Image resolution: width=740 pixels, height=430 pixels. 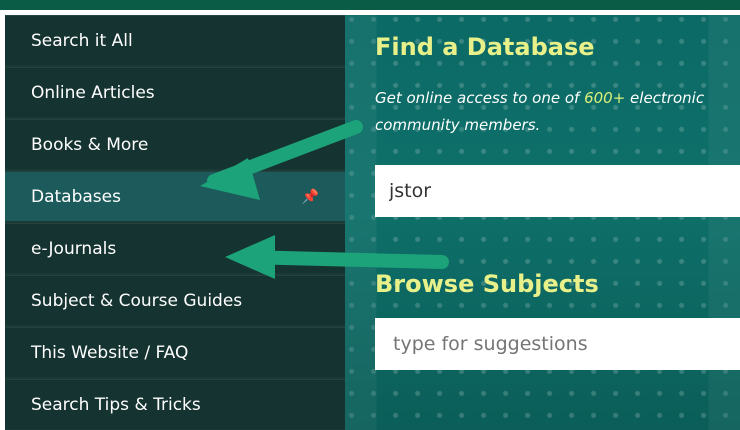 What do you see at coordinates (557, 344) in the screenshot?
I see `subject-search-input` at bounding box center [557, 344].